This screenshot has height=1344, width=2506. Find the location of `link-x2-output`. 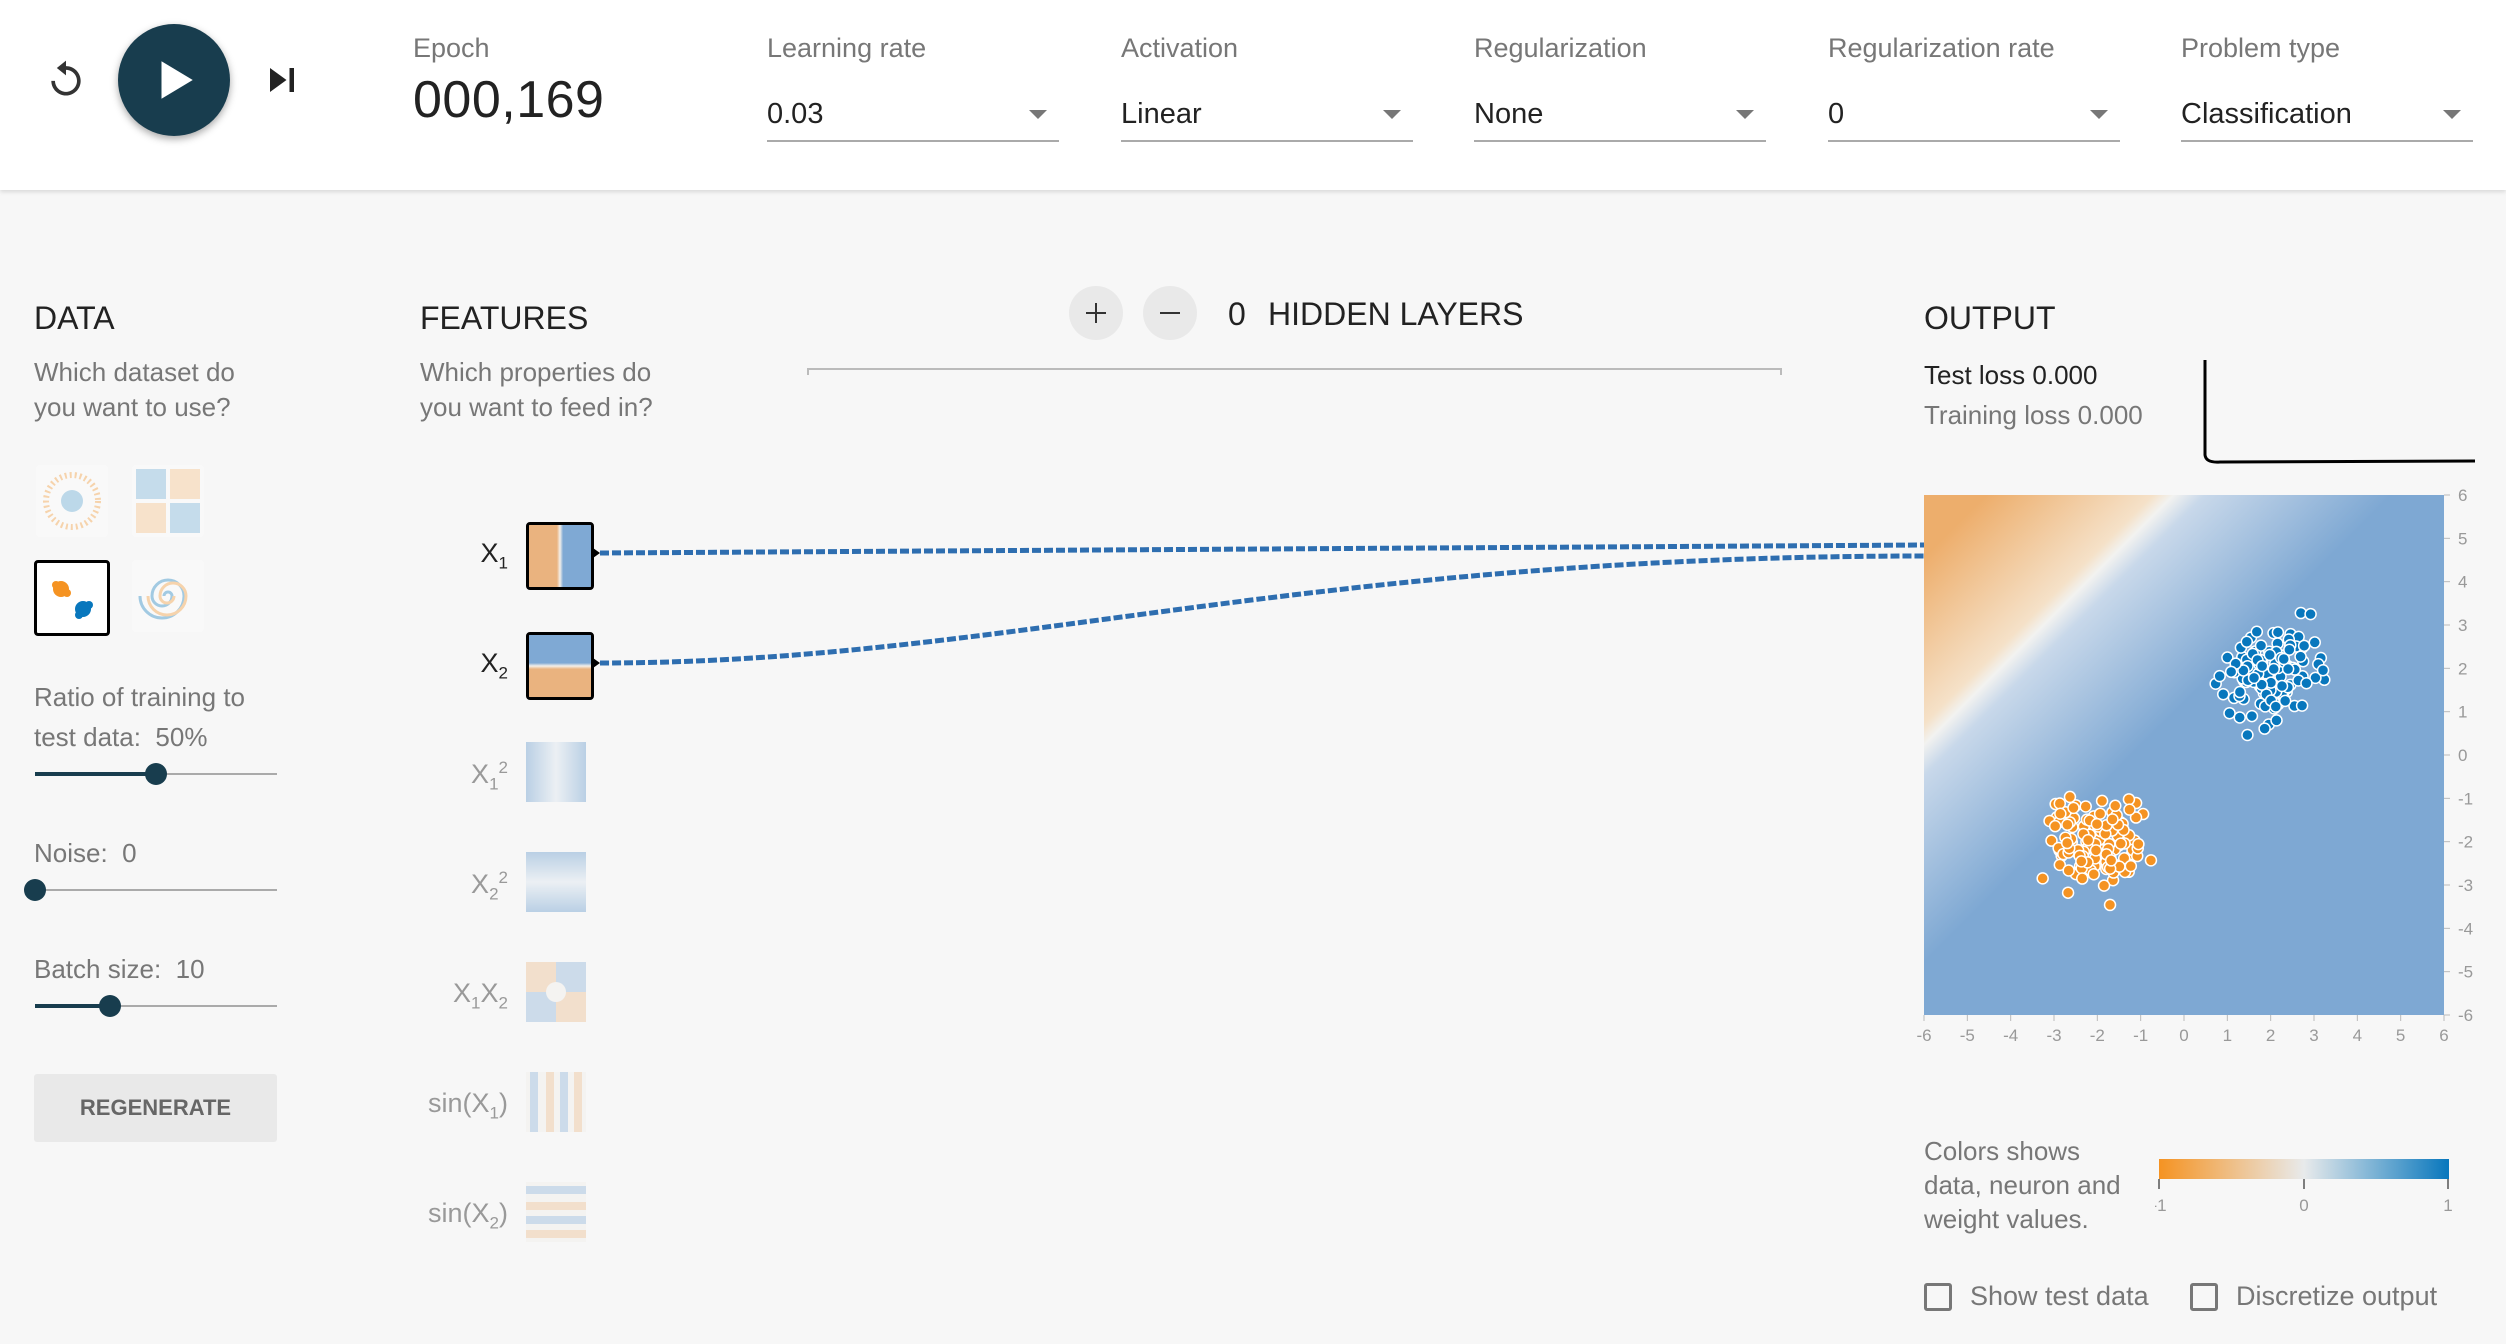

link-x2-output is located at coordinates (1262, 609).